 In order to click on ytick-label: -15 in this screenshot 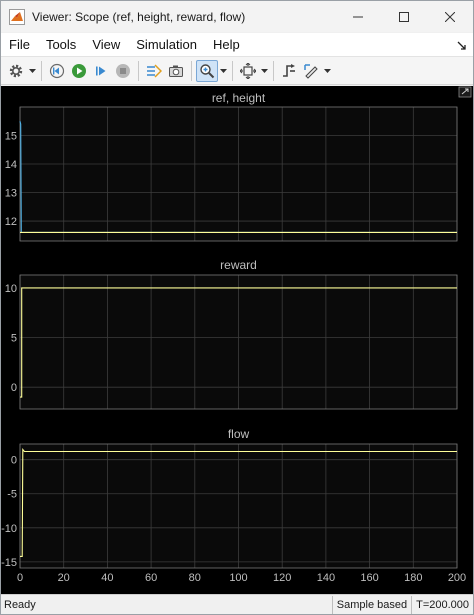, I will do `click(9, 563)`.